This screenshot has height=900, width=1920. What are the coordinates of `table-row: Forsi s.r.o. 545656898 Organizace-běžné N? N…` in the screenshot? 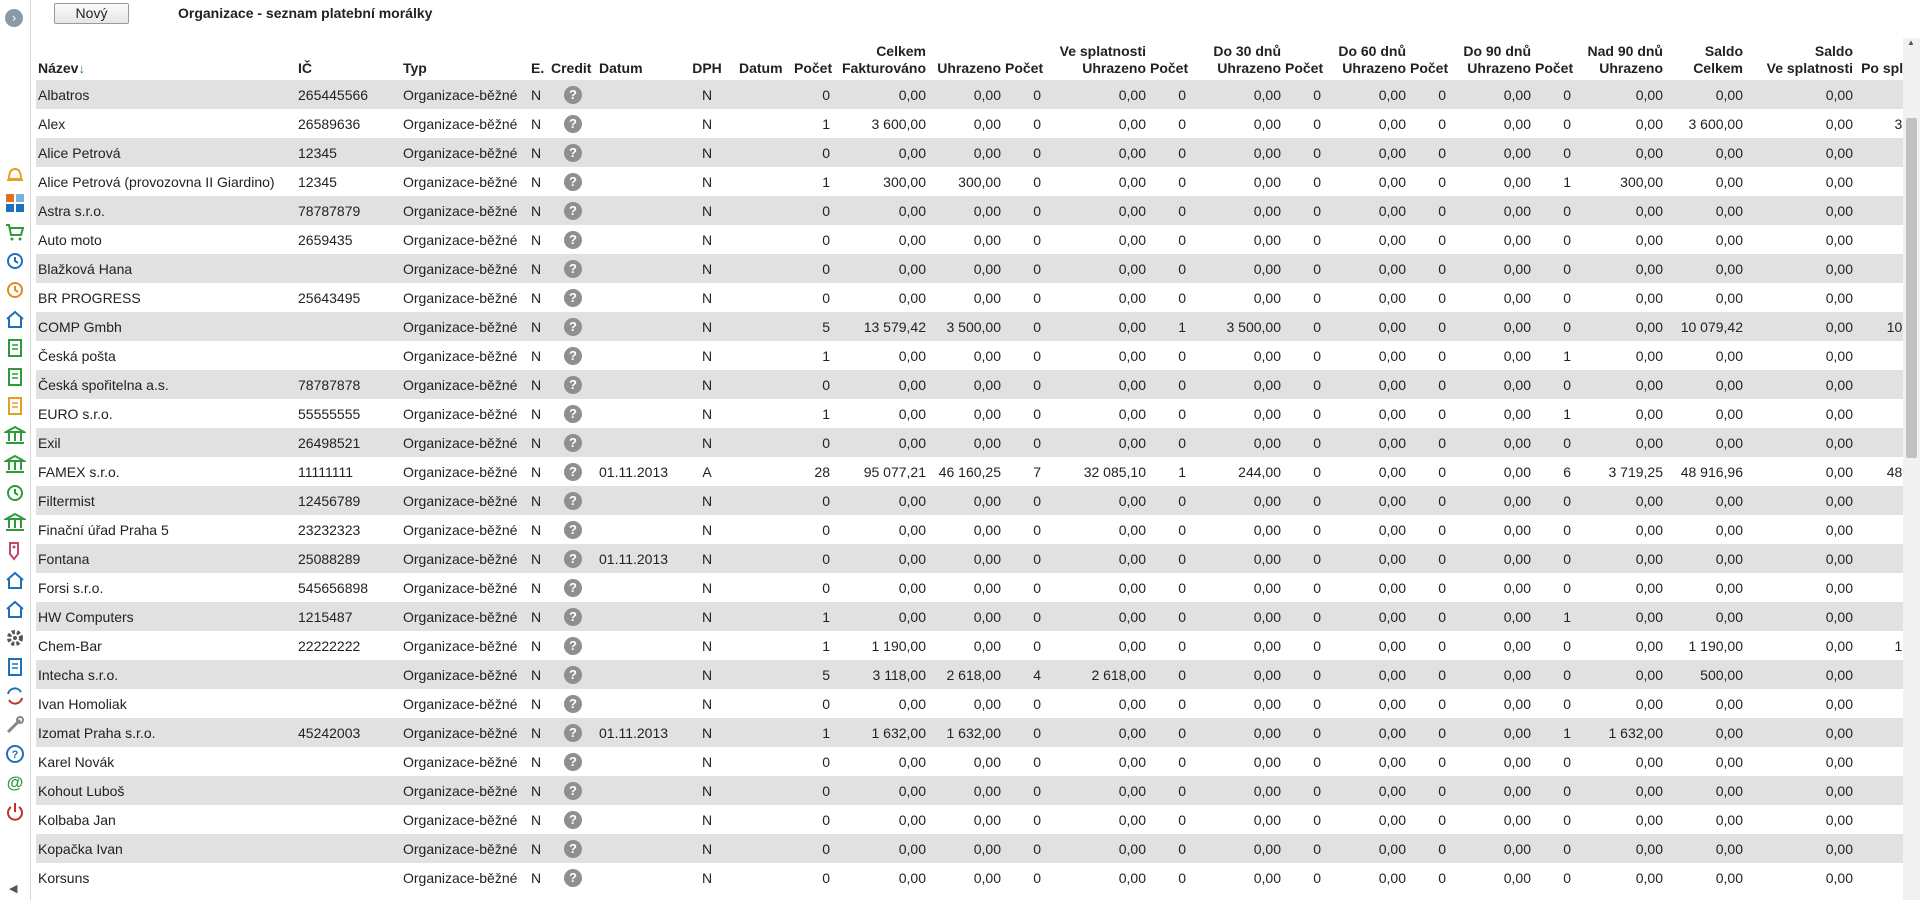 It's located at (969, 587).